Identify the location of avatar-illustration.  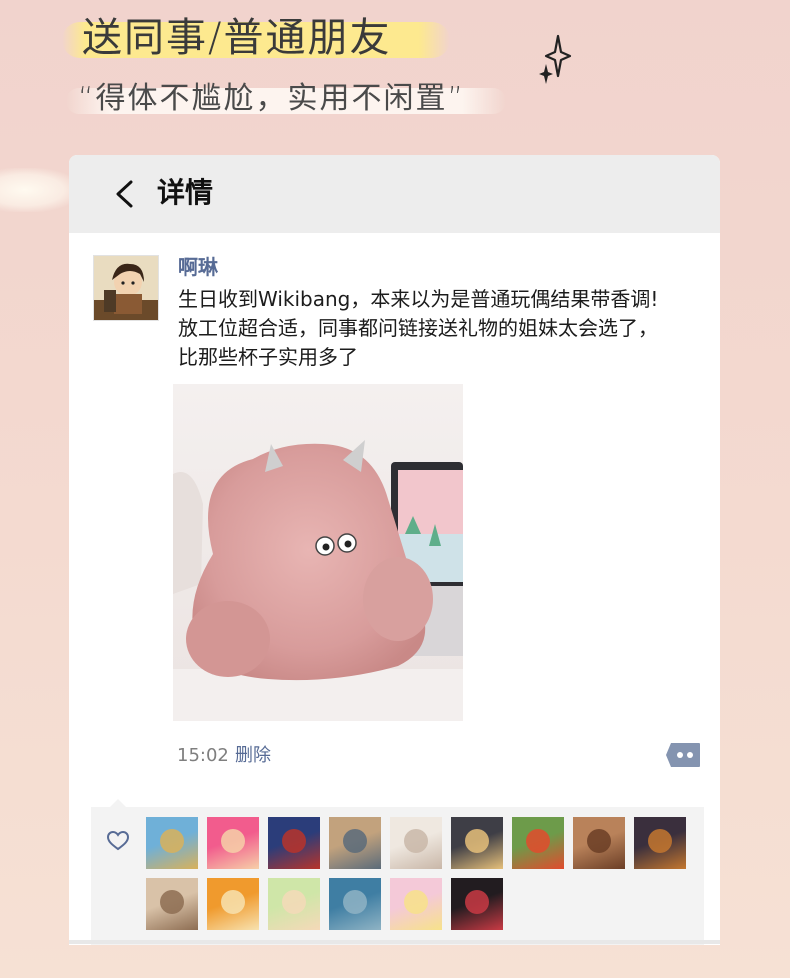
(126, 288).